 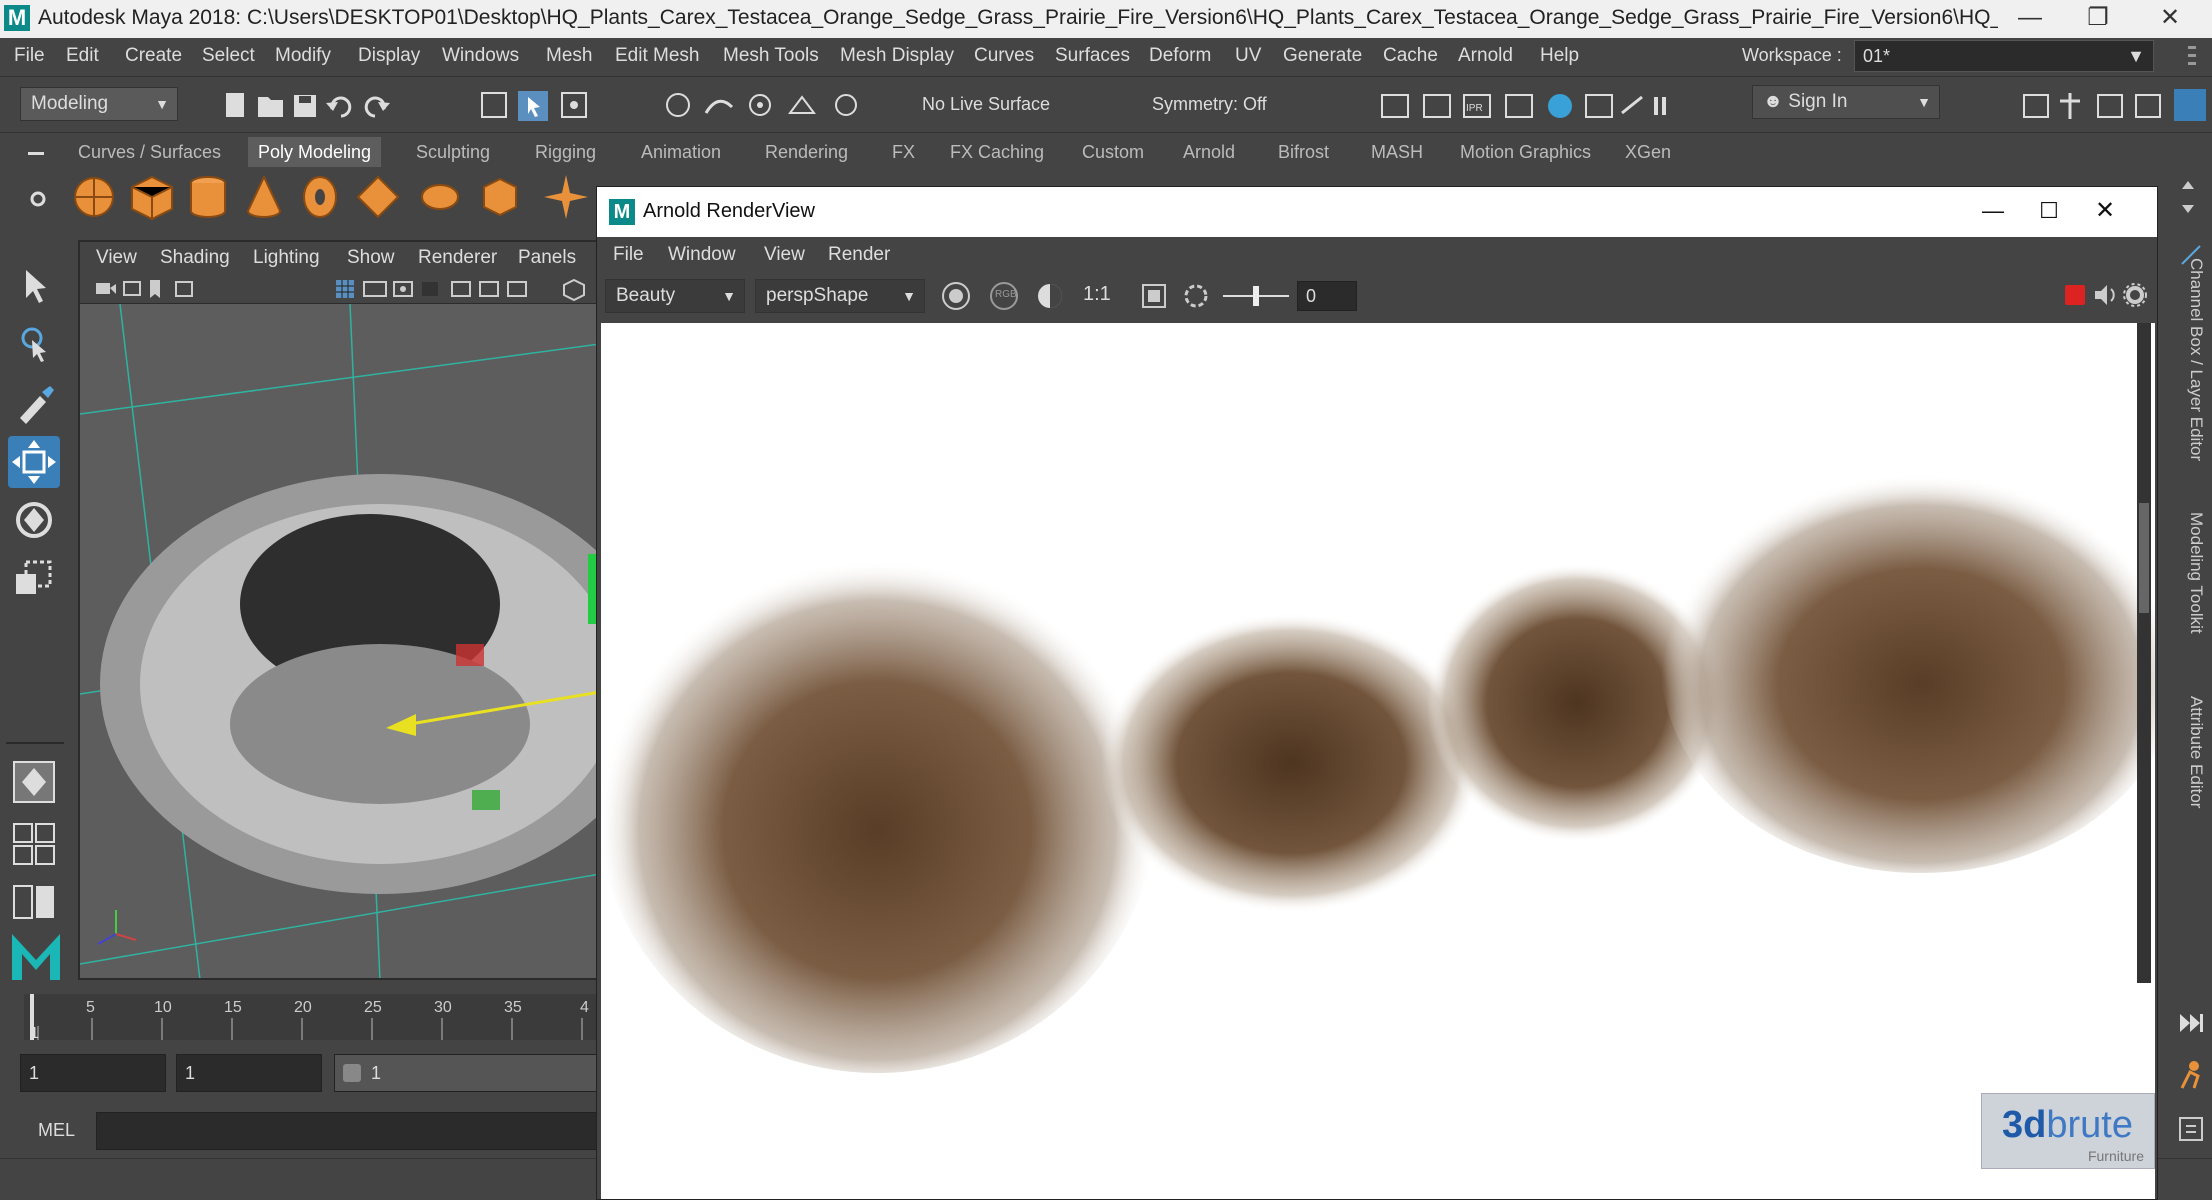 I want to click on exposure-field: 0, so click(x=1327, y=296).